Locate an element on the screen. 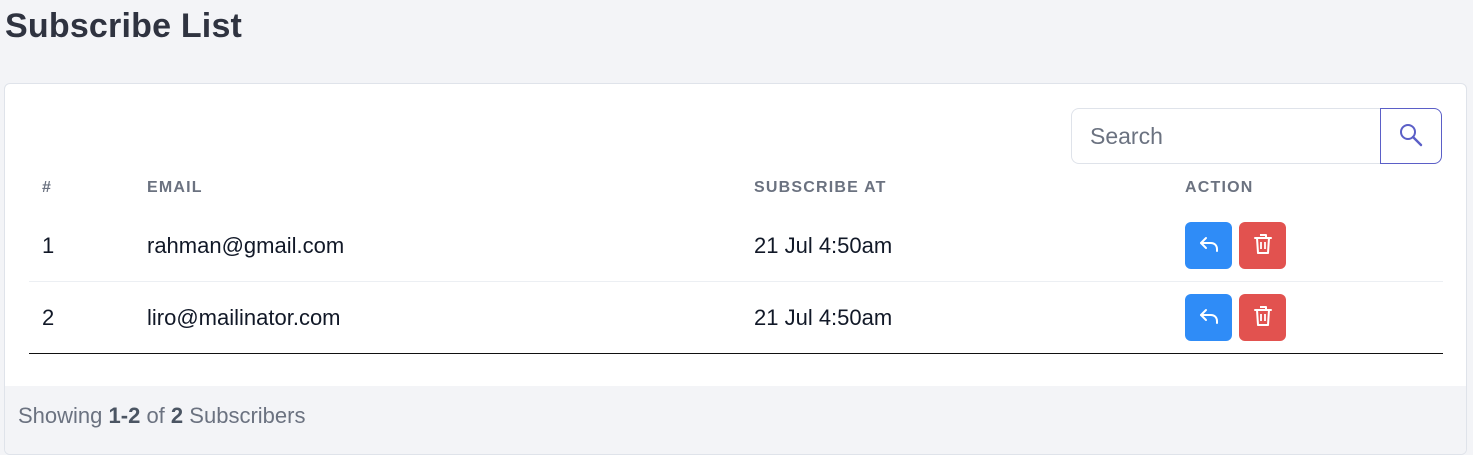  row-index: 1 is located at coordinates (48, 245).